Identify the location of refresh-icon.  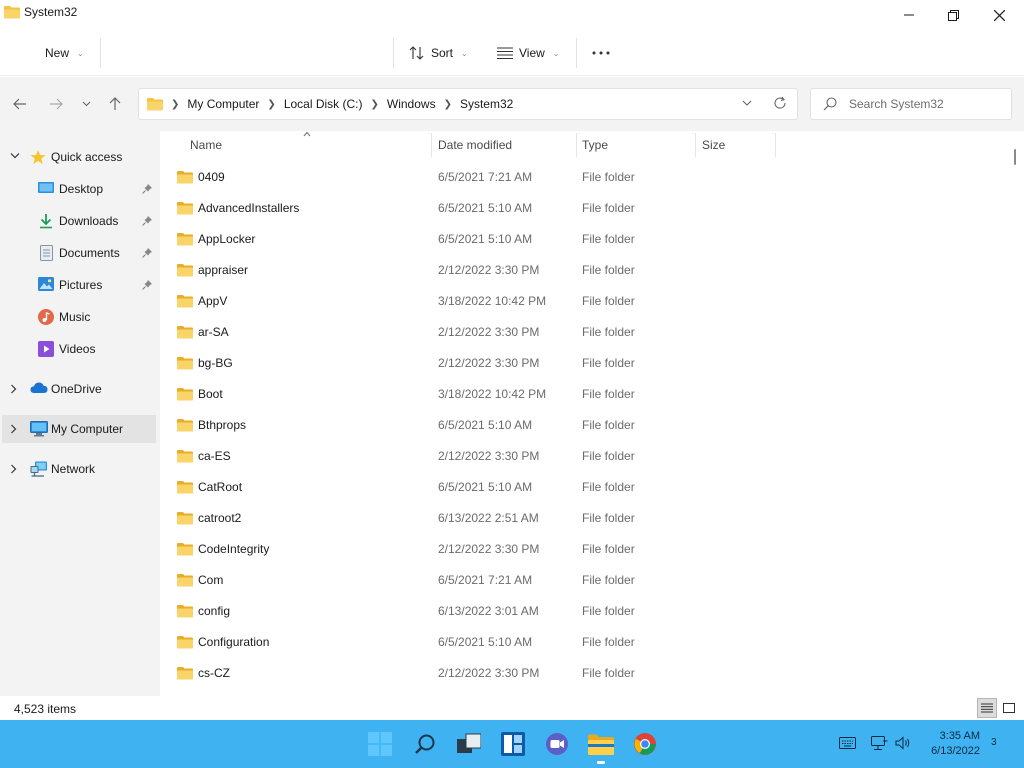
(780, 103).